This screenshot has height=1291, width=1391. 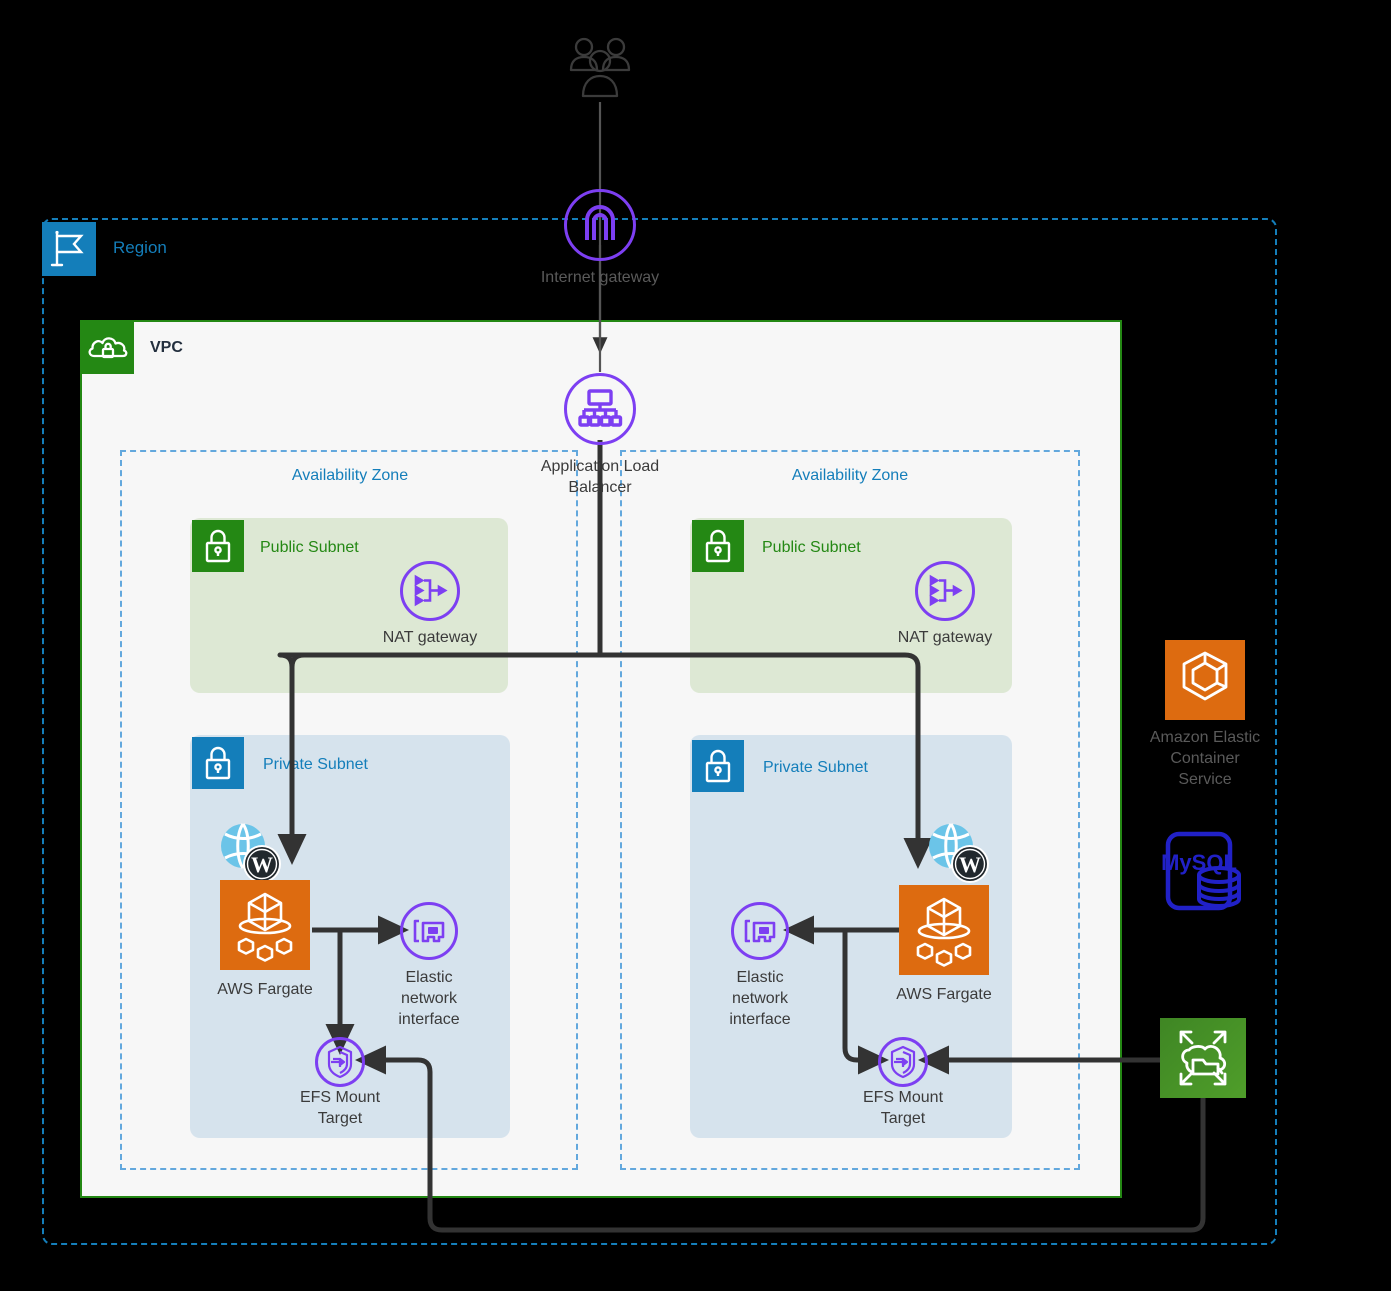 I want to click on eni-right-line1: Elastic, so click(x=760, y=977).